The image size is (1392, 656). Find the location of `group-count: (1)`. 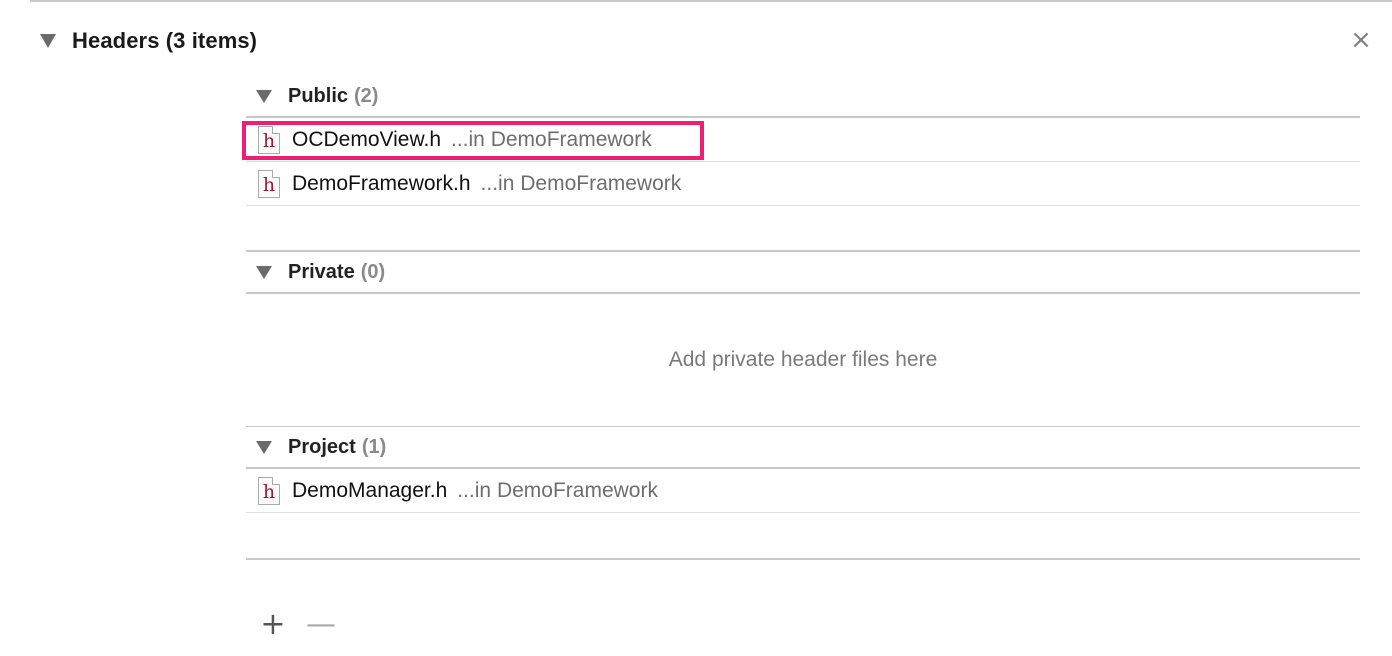

group-count: (1) is located at coordinates (374, 446).